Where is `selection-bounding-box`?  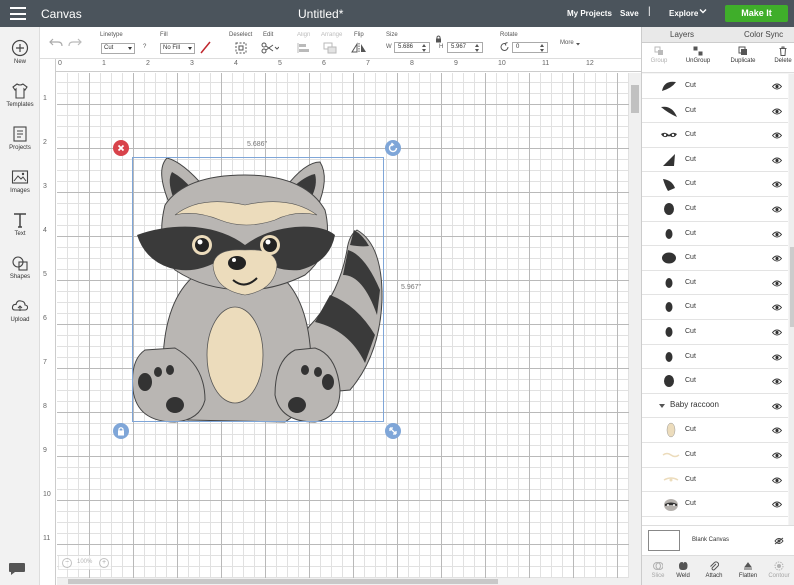 selection-bounding-box is located at coordinates (258, 289).